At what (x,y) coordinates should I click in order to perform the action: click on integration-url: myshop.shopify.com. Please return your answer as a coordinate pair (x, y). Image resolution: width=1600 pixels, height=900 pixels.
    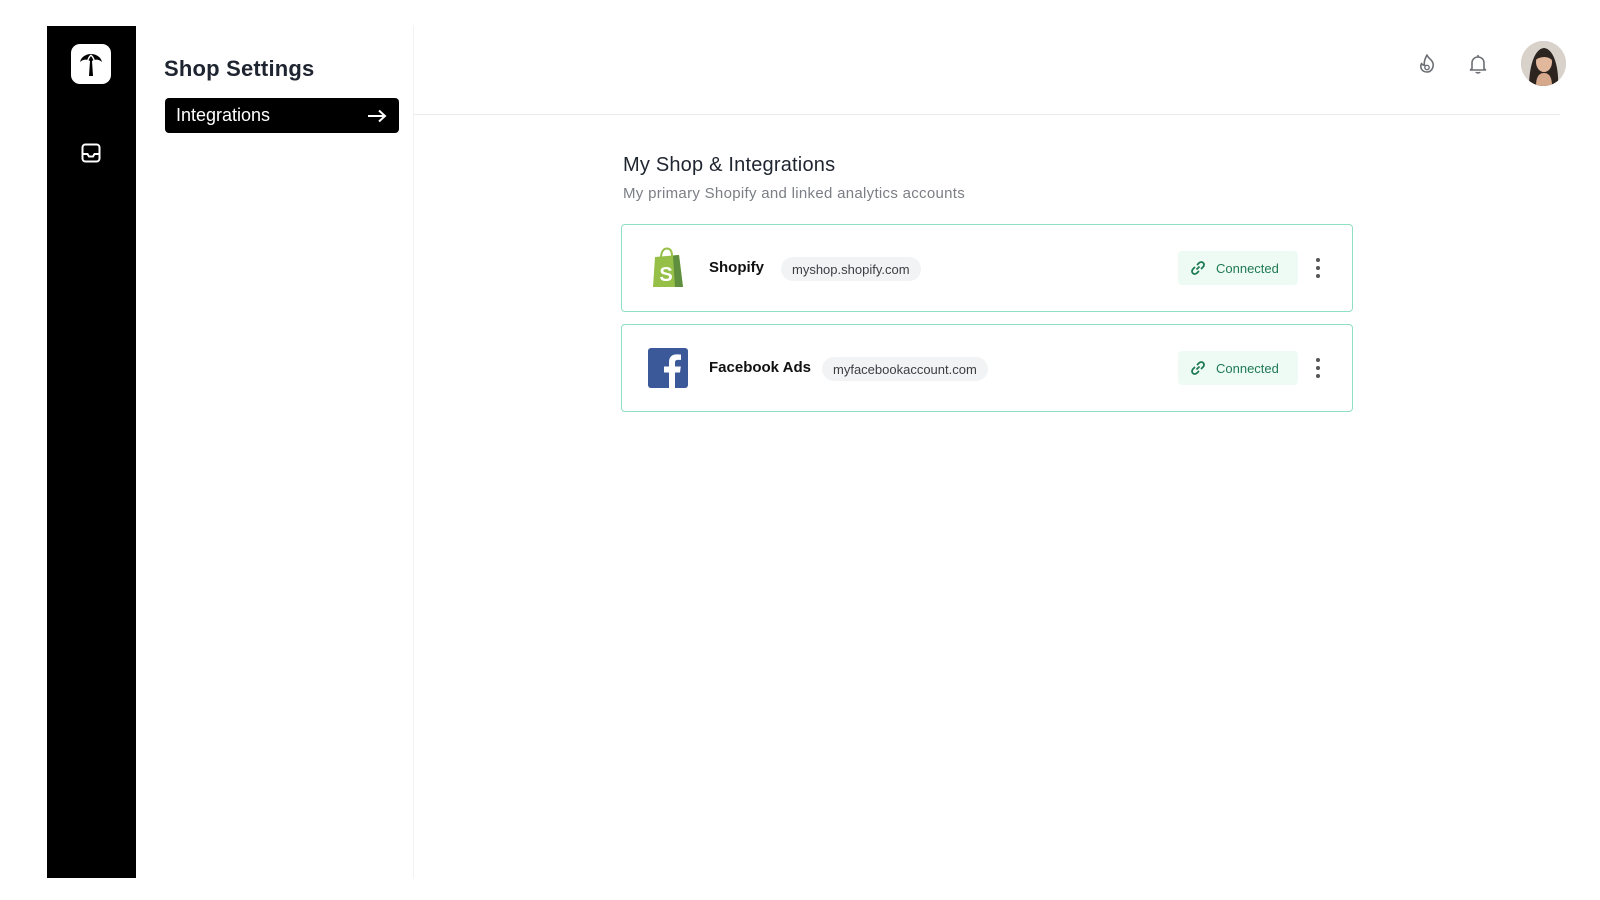
    Looking at the image, I should click on (851, 269).